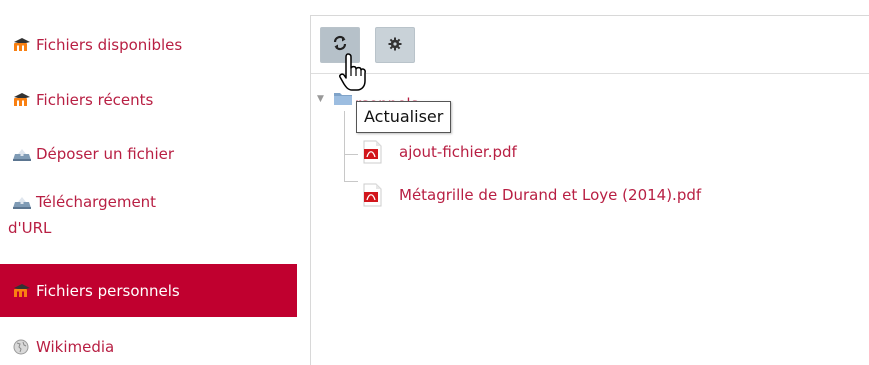  Describe the element at coordinates (320, 99) in the screenshot. I see `tree-collapse-toggle: ▼` at that location.